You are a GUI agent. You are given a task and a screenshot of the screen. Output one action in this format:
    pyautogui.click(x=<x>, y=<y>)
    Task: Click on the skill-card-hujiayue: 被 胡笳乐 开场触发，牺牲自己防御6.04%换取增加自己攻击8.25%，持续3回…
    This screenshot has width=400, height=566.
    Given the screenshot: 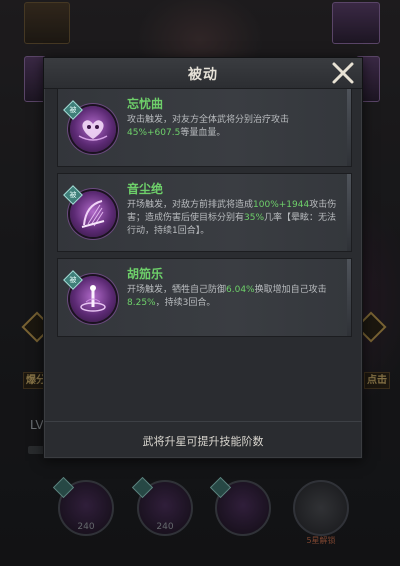 What is the action you would take?
    pyautogui.click(x=204, y=297)
    